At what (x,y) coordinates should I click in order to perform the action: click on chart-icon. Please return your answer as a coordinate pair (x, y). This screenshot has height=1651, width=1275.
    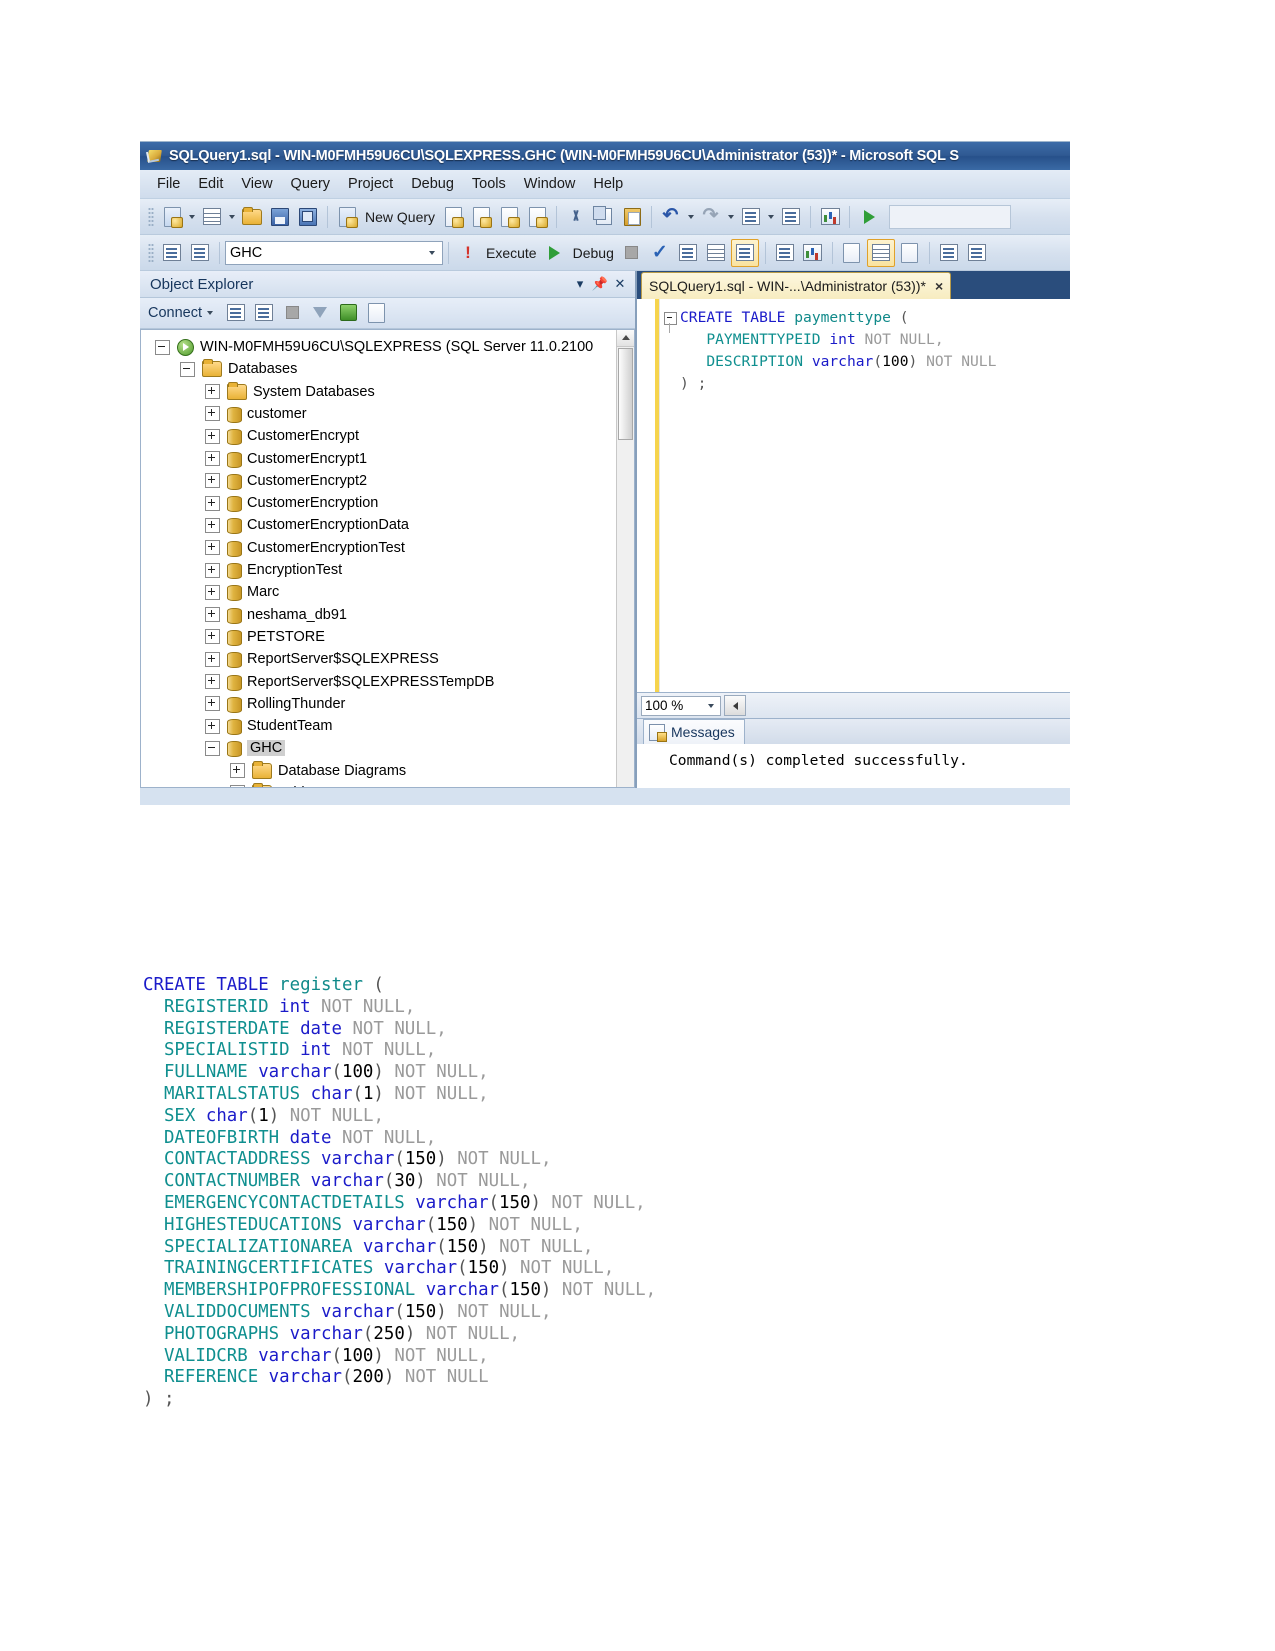
    Looking at the image, I should click on (830, 217).